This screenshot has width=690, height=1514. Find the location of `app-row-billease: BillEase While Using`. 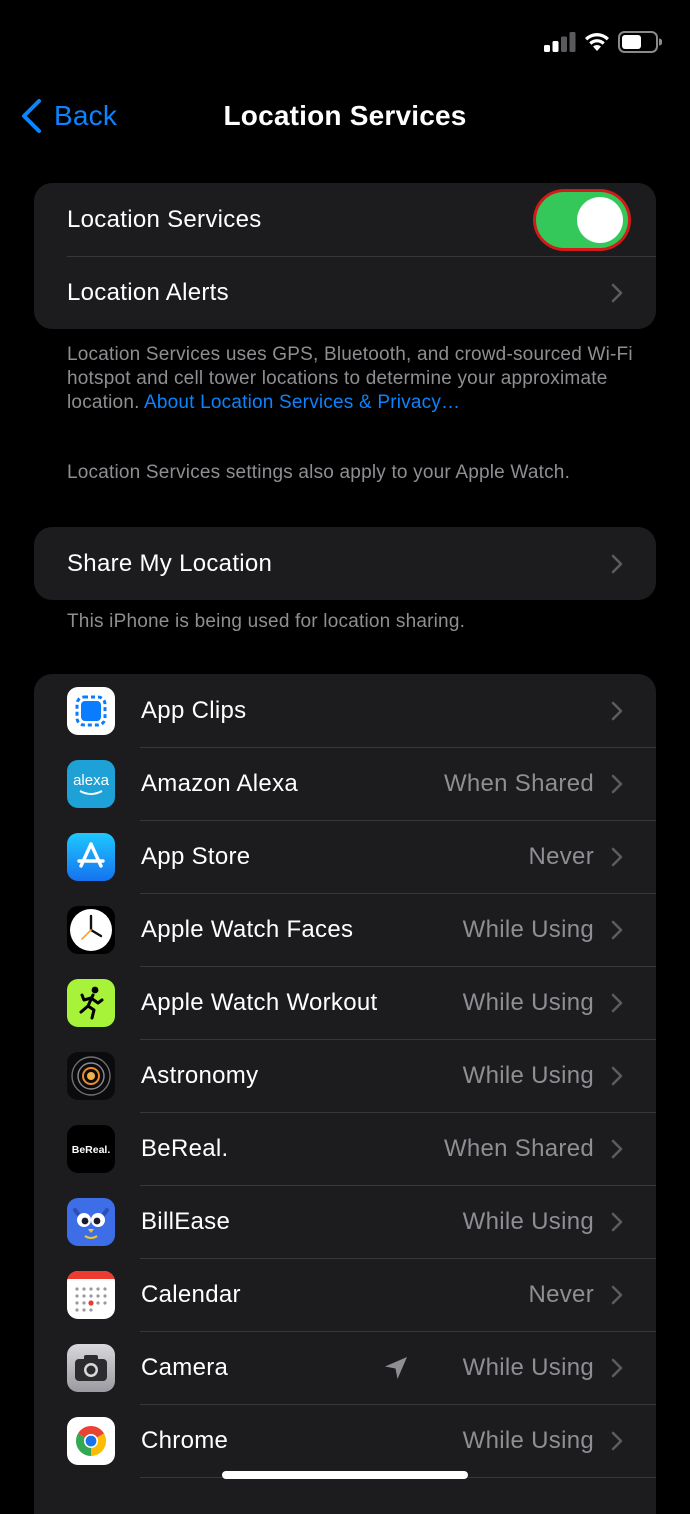

app-row-billease: BillEase While Using is located at coordinates (345, 1221).